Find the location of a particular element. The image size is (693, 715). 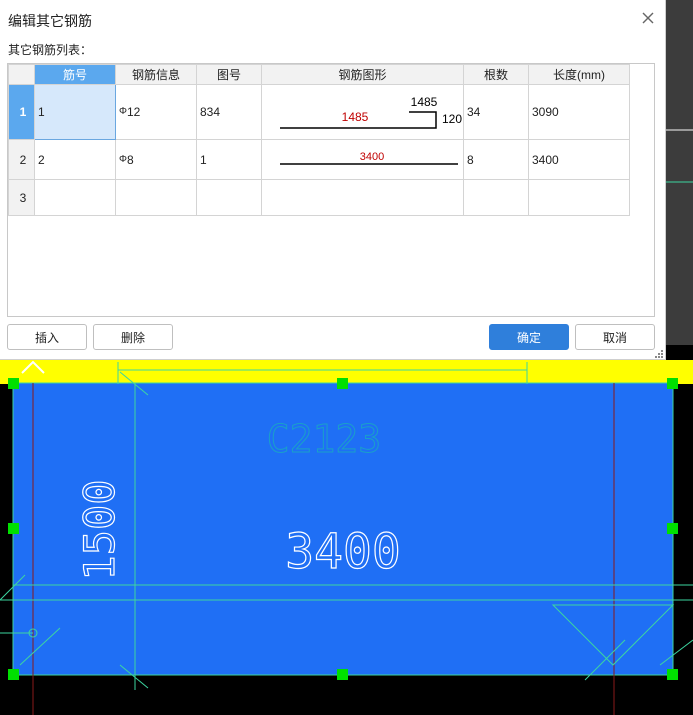

cell-bar-no: 1 is located at coordinates (75, 112).